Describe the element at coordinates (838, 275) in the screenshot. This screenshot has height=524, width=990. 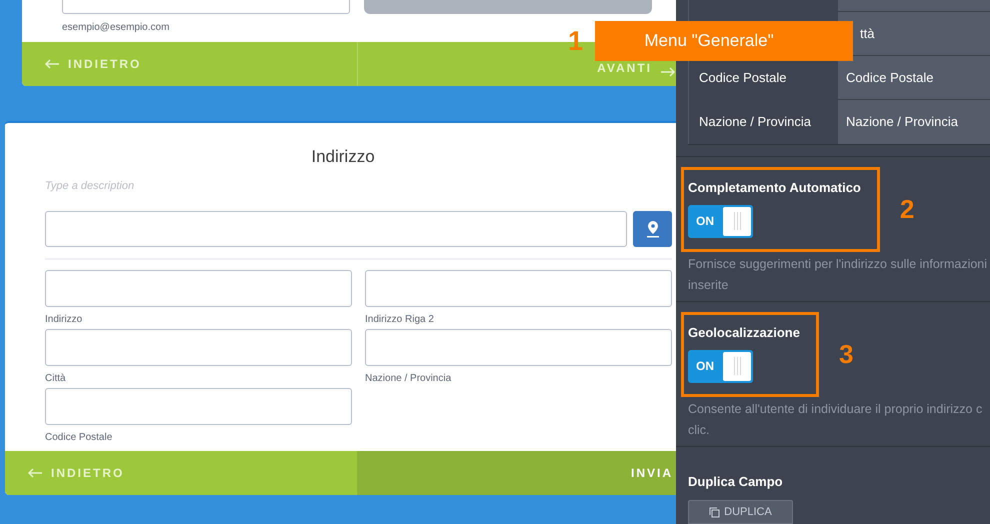
I see `setting-description: Fornisce suggerimenti per l'indirizzo sulle informazioni inserite` at that location.